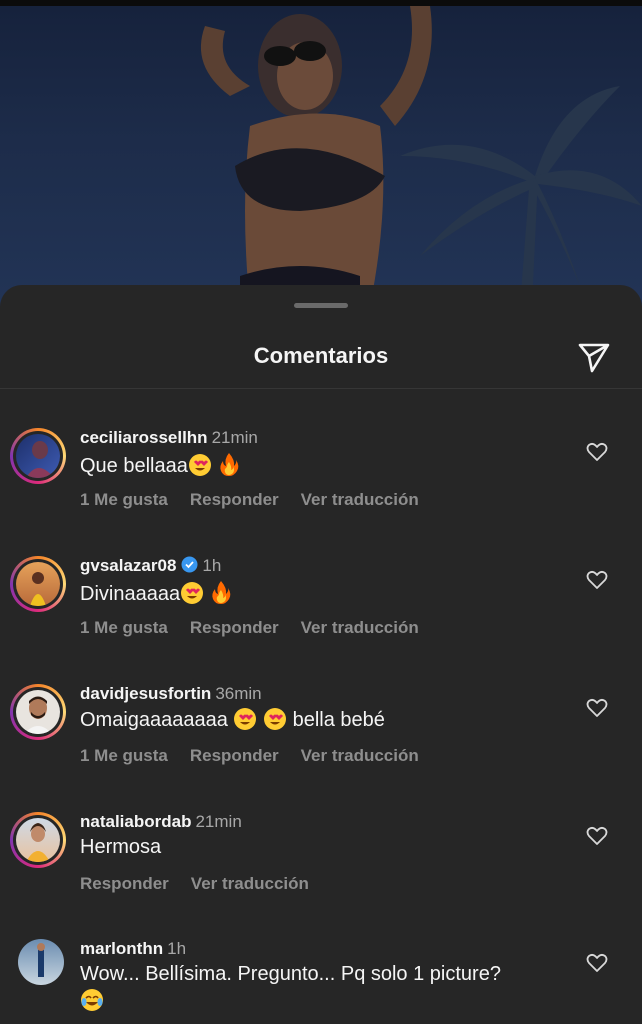 Image resolution: width=642 pixels, height=1024 pixels. I want to click on username: nataliabordab, so click(135, 821).